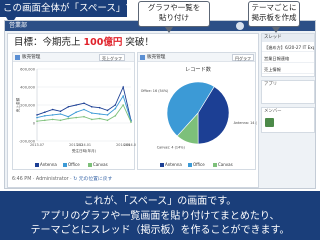  I want to click on line-chart-legend: Antenna Office Canvas, so click(73, 165).